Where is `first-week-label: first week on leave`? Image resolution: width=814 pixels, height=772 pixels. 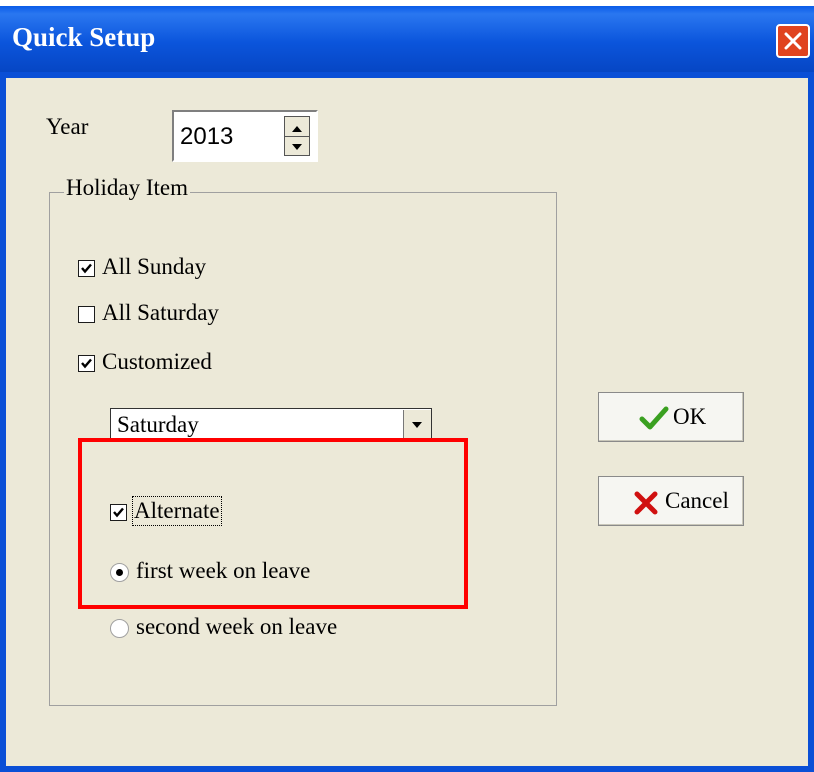 first-week-label: first week on leave is located at coordinates (223, 571).